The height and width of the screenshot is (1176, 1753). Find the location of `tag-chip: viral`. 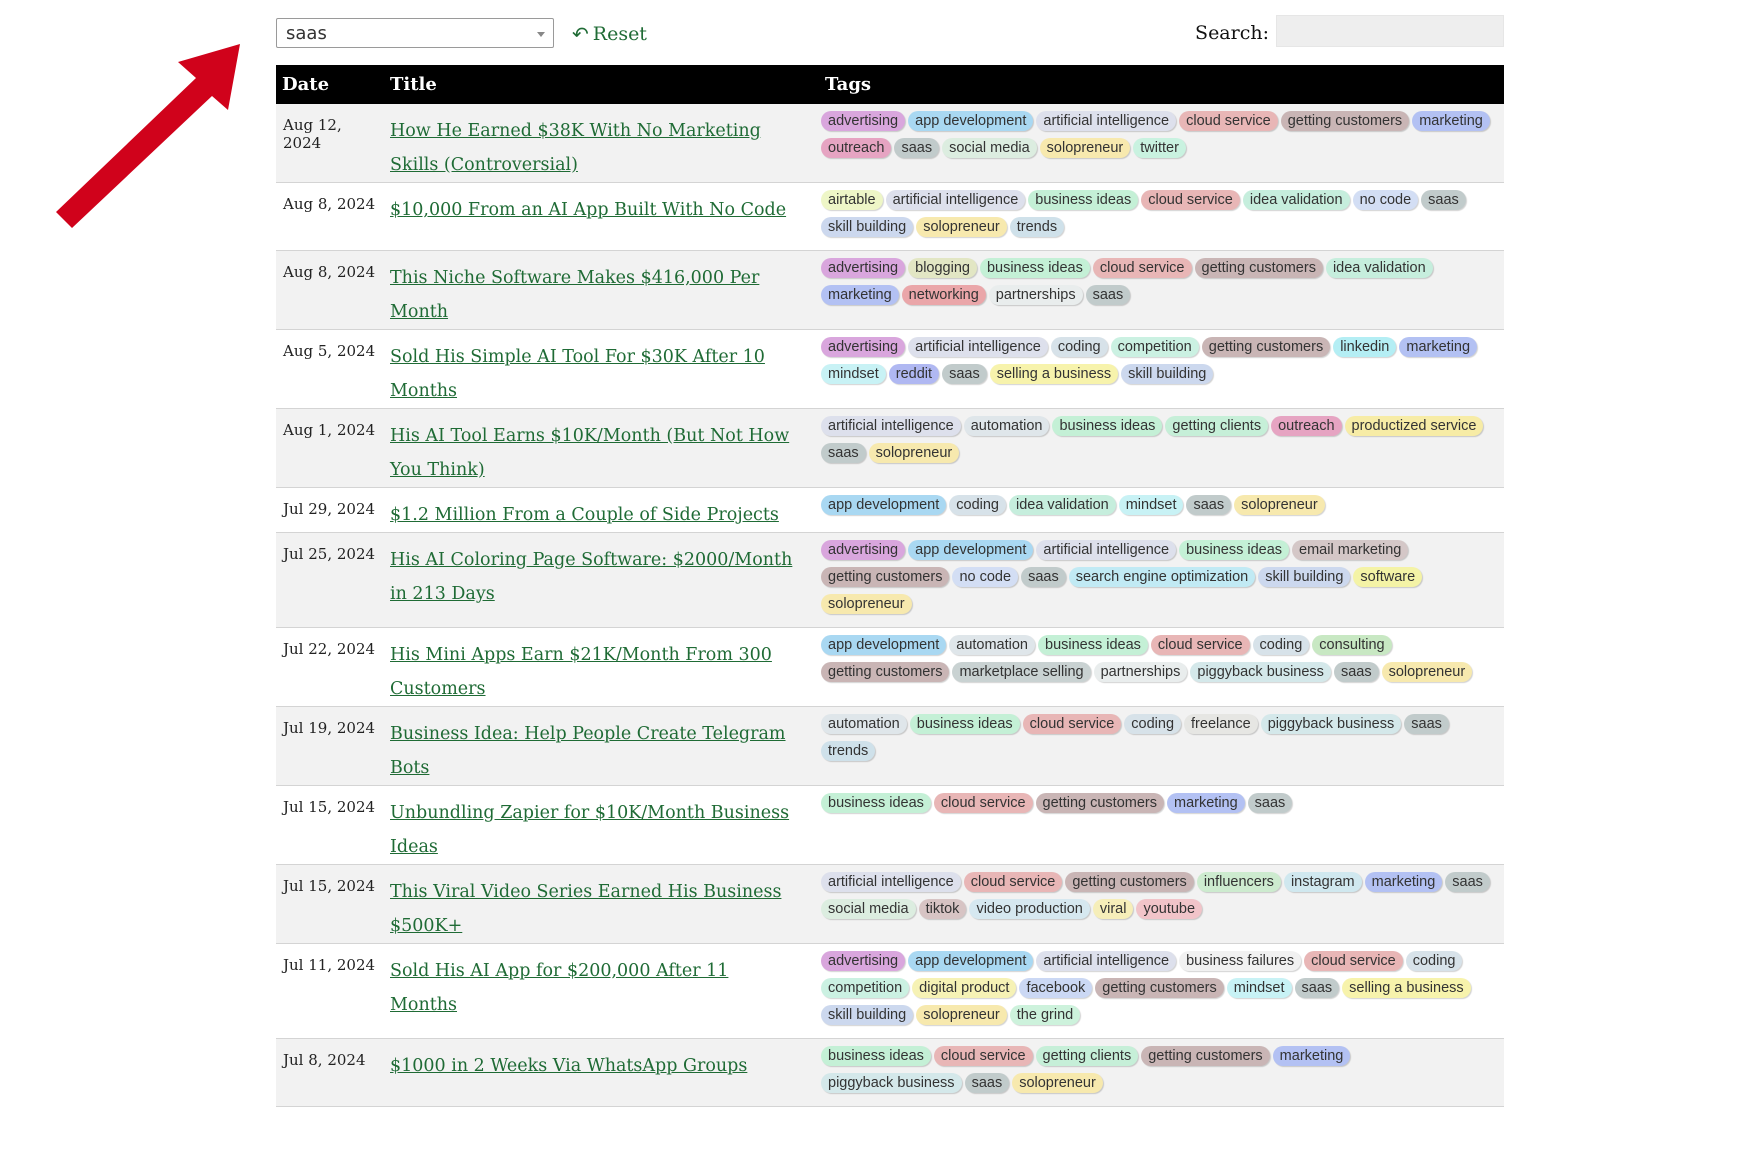

tag-chip: viral is located at coordinates (1113, 909).